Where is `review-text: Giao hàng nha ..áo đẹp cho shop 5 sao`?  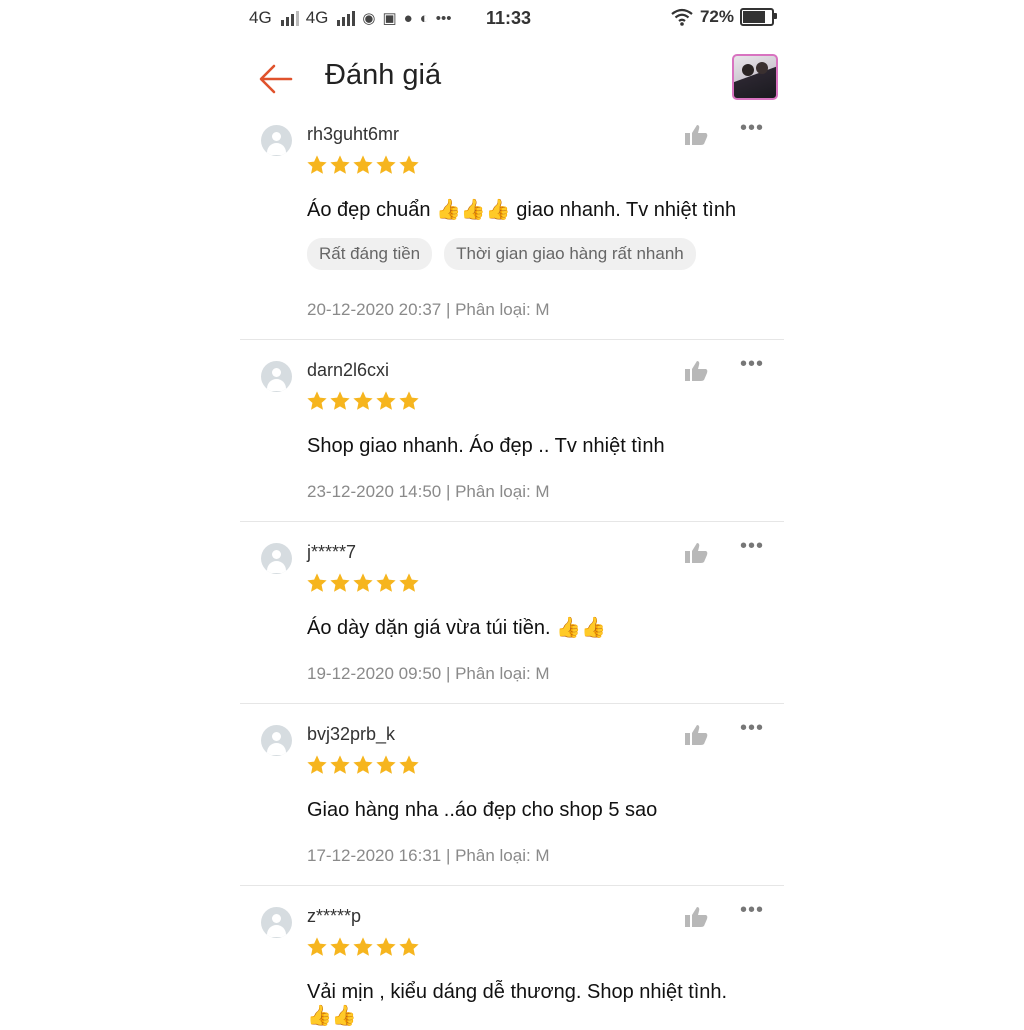 review-text: Giao hàng nha ..áo đẹp cho shop 5 sao is located at coordinates (482, 810).